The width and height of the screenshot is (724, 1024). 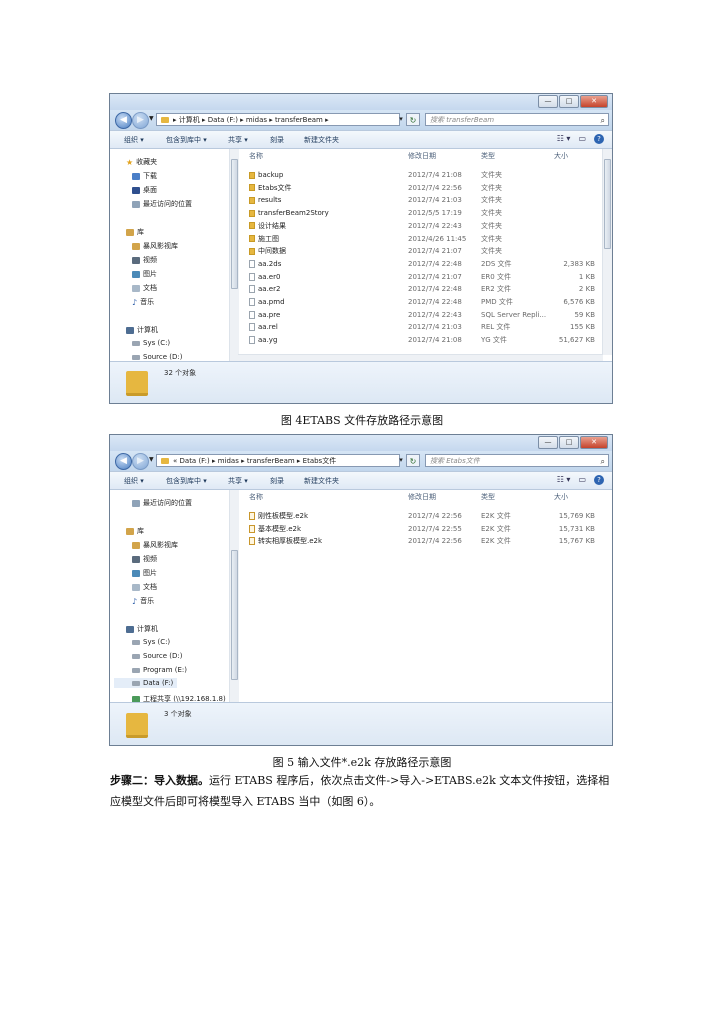 I want to click on file-row: 刚性板模型.e2k 2012/7/4 22:56 E2K 文件 15,769 KB, so click(x=422, y=516).